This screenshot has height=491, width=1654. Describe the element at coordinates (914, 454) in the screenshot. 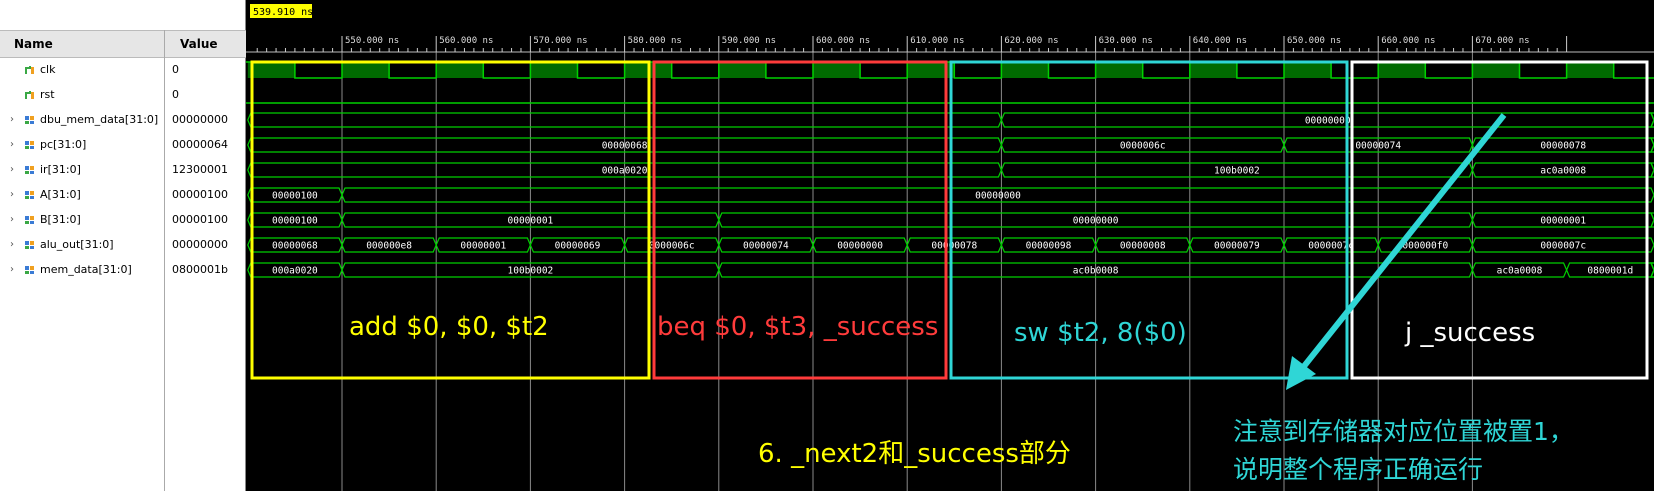

I see `section-label: 6. _next2和_success部分` at that location.